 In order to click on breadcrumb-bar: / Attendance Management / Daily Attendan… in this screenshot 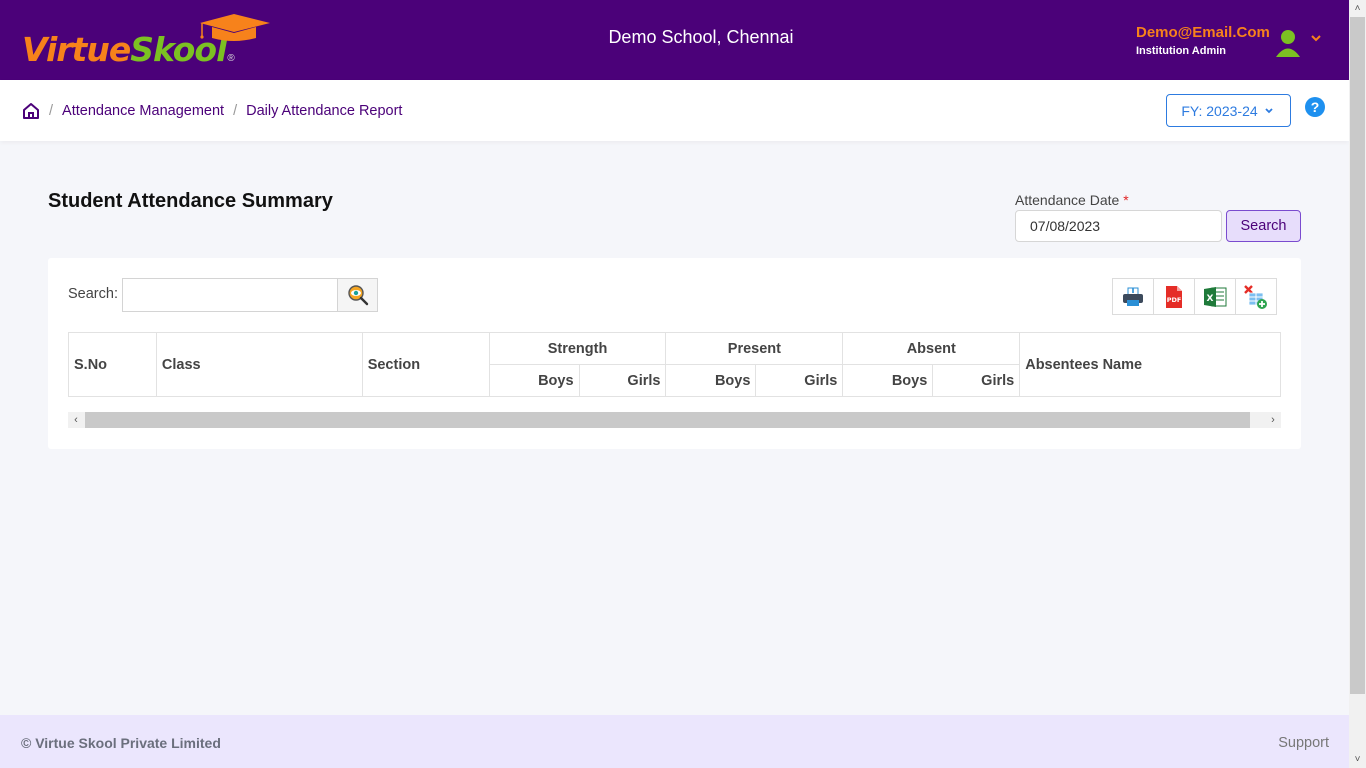, I will do `click(674, 110)`.